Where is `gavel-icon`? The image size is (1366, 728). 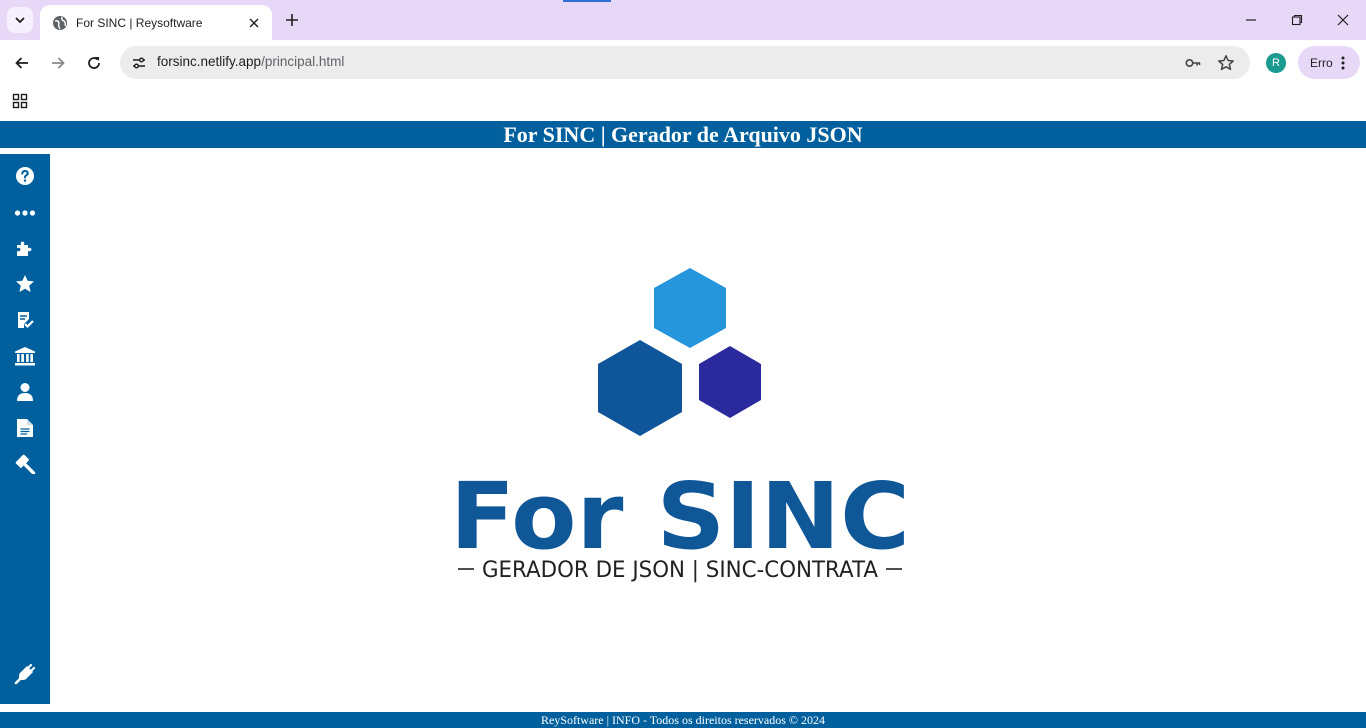
gavel-icon is located at coordinates (25, 464).